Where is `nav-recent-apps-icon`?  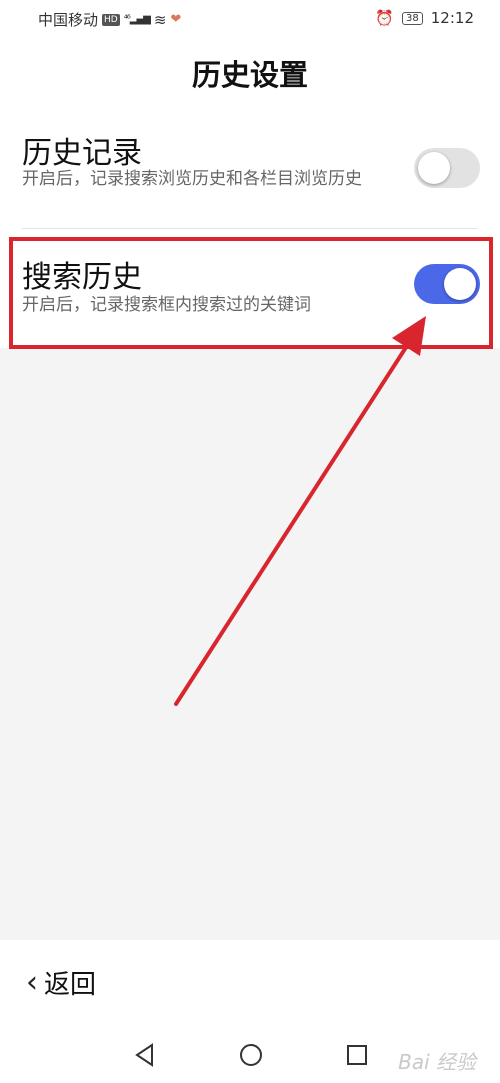 nav-recent-apps-icon is located at coordinates (357, 1055).